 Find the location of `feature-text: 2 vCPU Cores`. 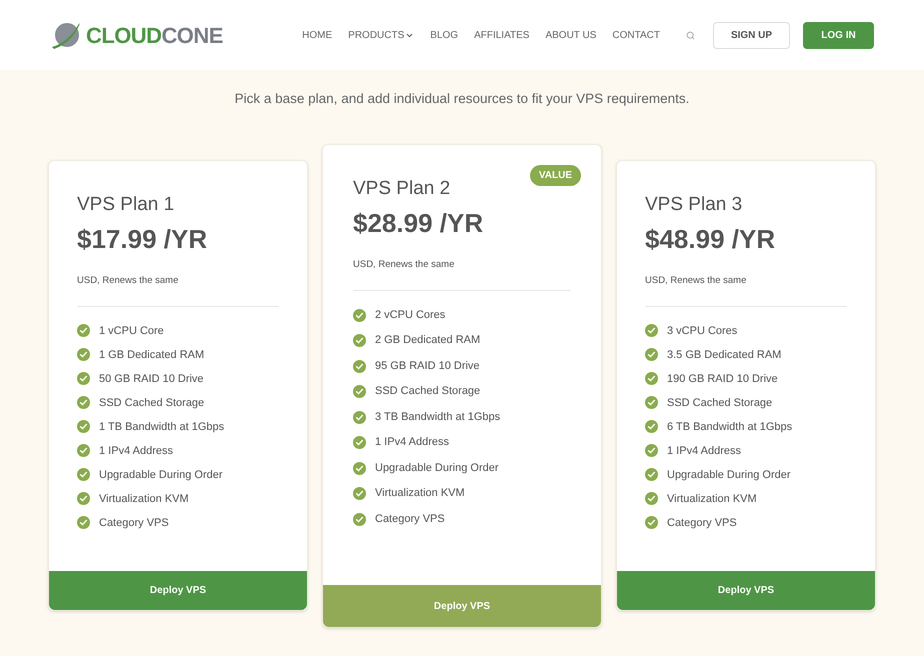

feature-text: 2 vCPU Cores is located at coordinates (410, 315).